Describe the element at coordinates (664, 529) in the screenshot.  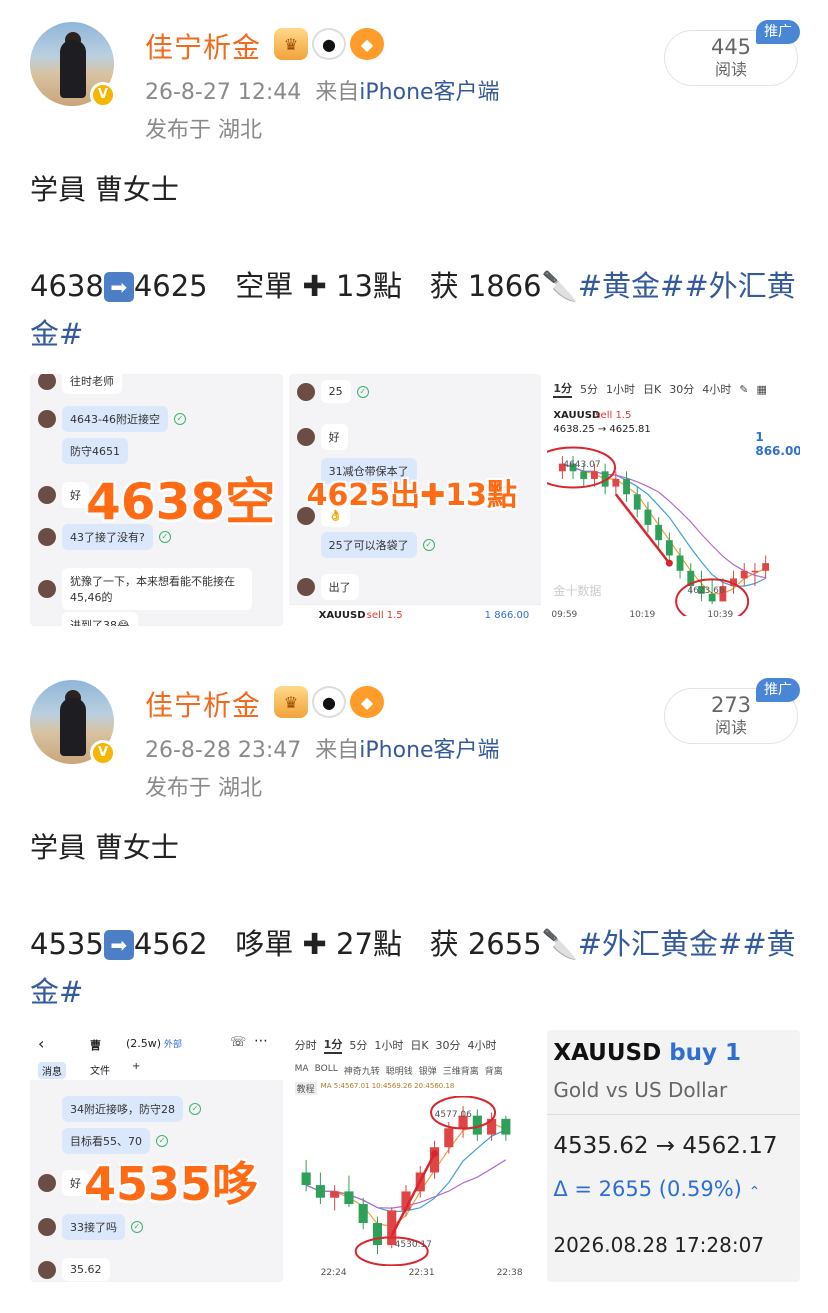
I see `moving-average-line` at that location.